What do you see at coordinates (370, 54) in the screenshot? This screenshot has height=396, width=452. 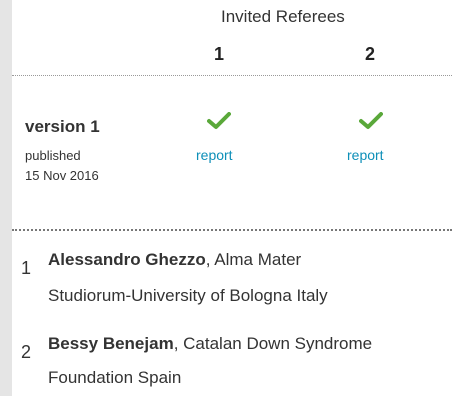 I see `referee-column-2: 2` at bounding box center [370, 54].